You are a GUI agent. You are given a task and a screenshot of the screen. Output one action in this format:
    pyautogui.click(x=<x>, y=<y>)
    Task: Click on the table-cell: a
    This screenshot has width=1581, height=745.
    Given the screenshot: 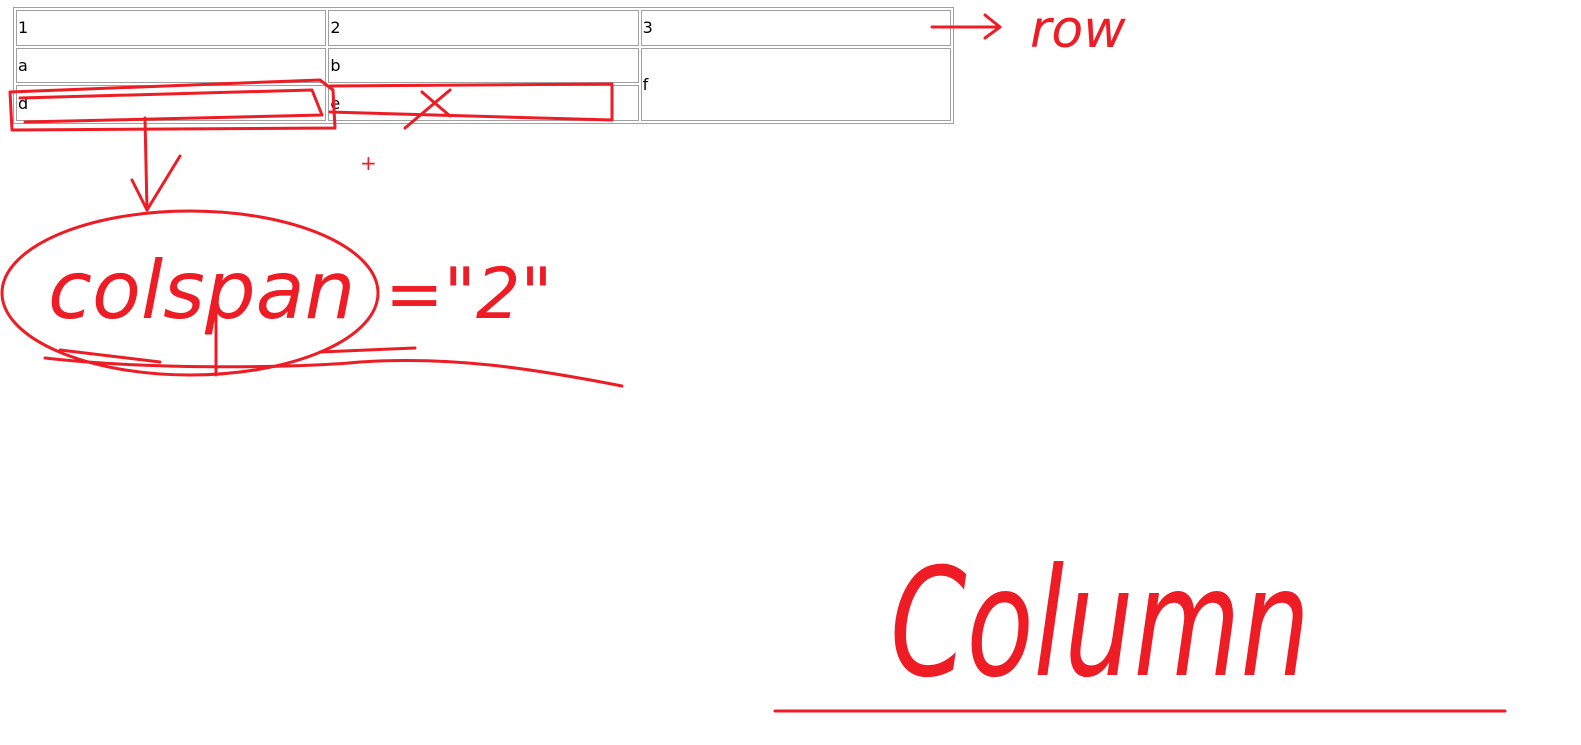 What is the action you would take?
    pyautogui.click(x=171, y=65)
    